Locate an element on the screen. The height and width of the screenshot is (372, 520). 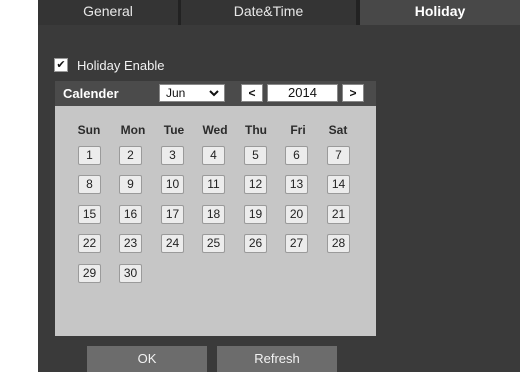
tab-general: General is located at coordinates (108, 12).